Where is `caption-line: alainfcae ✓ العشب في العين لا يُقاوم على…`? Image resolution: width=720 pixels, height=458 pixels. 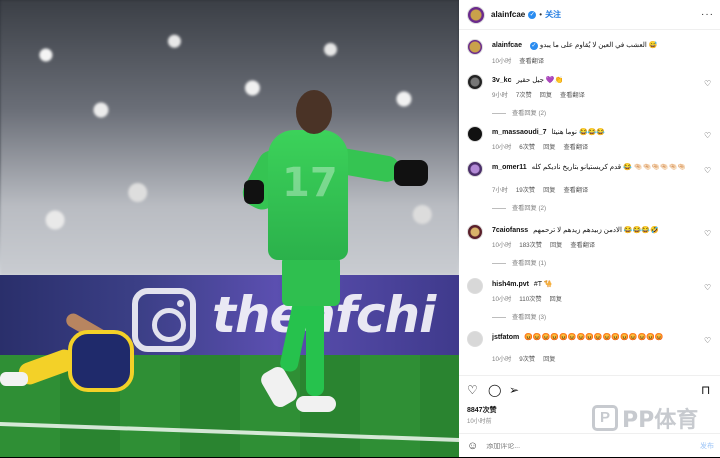
caption-line: alainfcae ✓ العشب في العين لا يُقاوم على… is located at coordinates (596, 45).